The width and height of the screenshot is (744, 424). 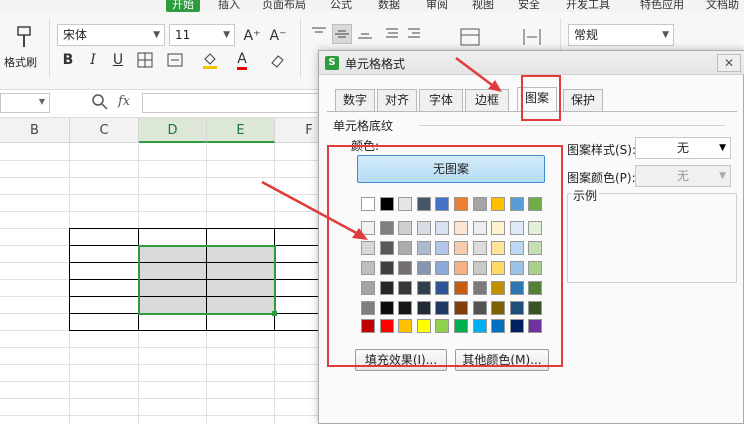 What do you see at coordinates (381, 148) in the screenshot?
I see `annotation-arrows` at bounding box center [381, 148].